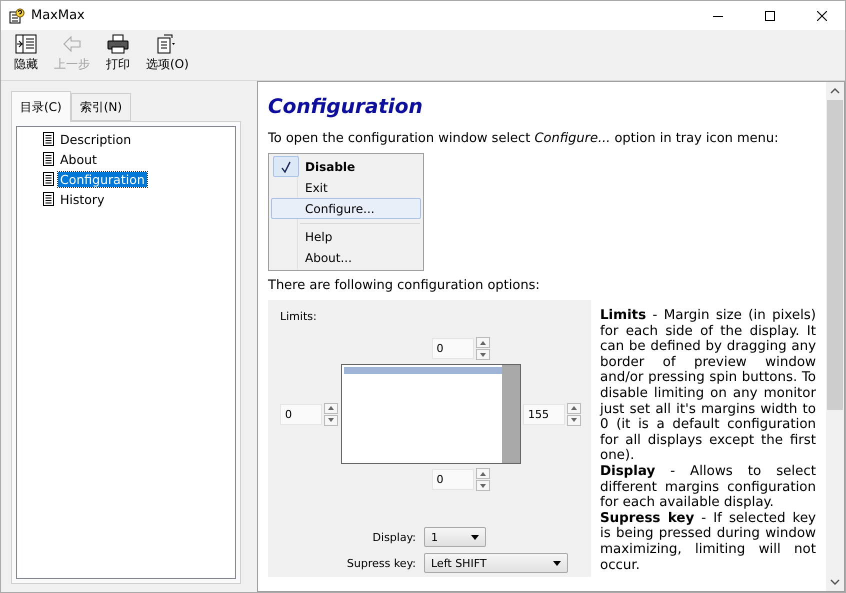 The width and height of the screenshot is (846, 593). Describe the element at coordinates (167, 53) in the screenshot. I see `toolbar-button: 选项(O)` at that location.